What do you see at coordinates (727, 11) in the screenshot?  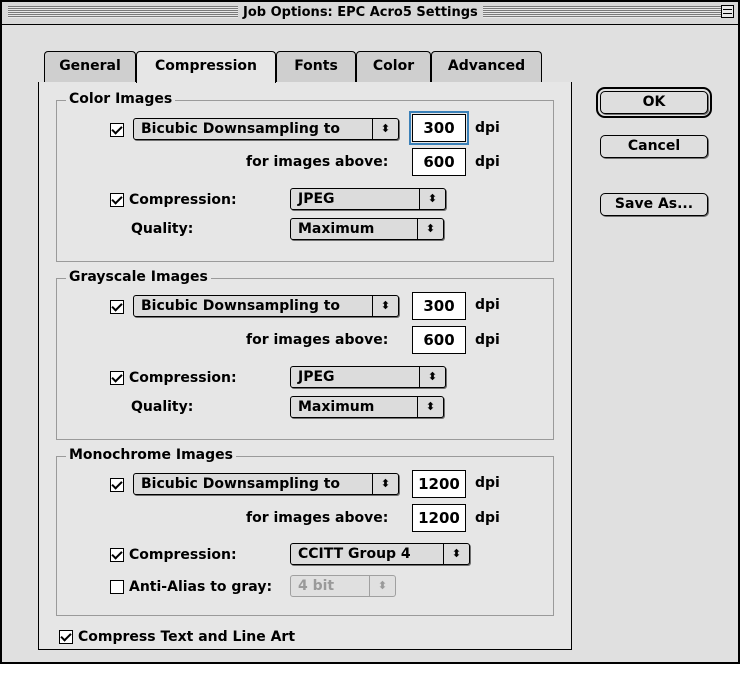 I see `zoom-box-icon` at bounding box center [727, 11].